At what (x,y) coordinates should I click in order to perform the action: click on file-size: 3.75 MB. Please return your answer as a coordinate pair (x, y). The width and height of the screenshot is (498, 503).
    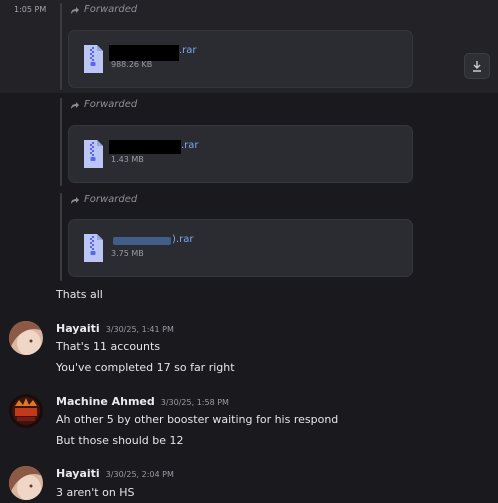
    Looking at the image, I should click on (127, 253).